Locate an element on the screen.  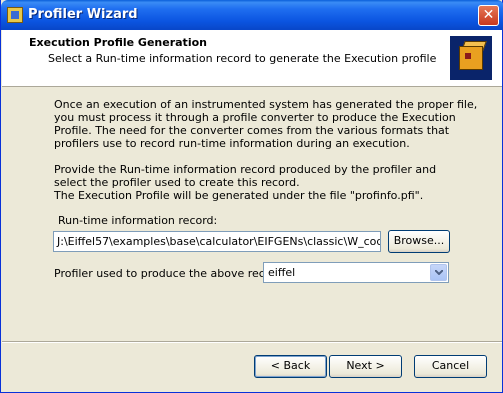
next-button: Next > is located at coordinates (365, 366).